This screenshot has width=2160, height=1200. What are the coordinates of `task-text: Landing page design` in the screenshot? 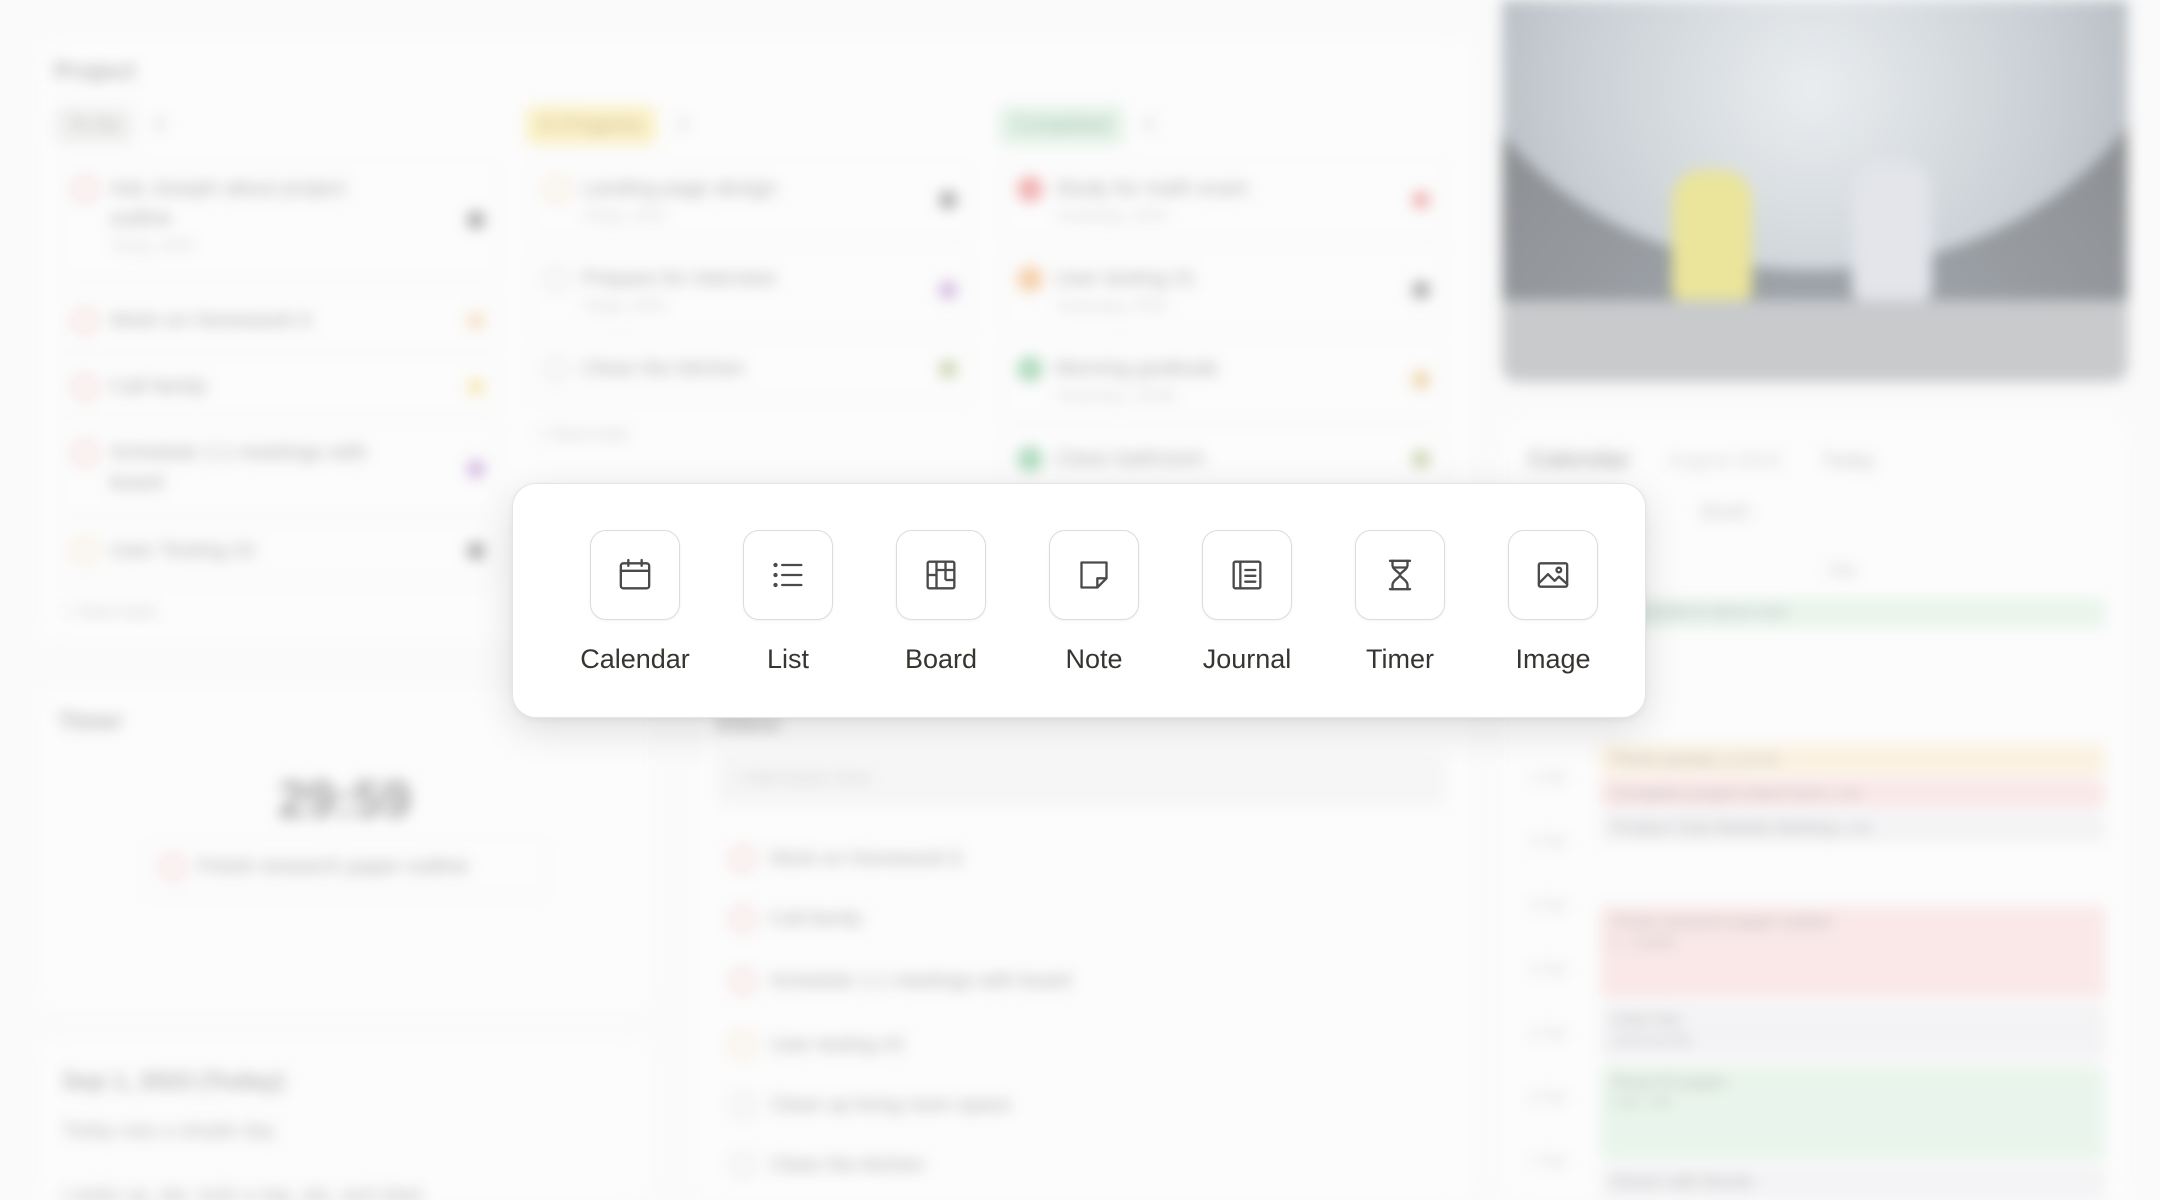 It's located at (680, 188).